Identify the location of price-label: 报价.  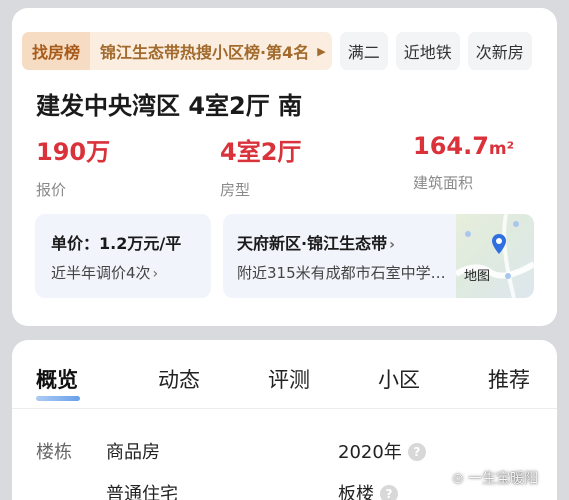
(51, 190).